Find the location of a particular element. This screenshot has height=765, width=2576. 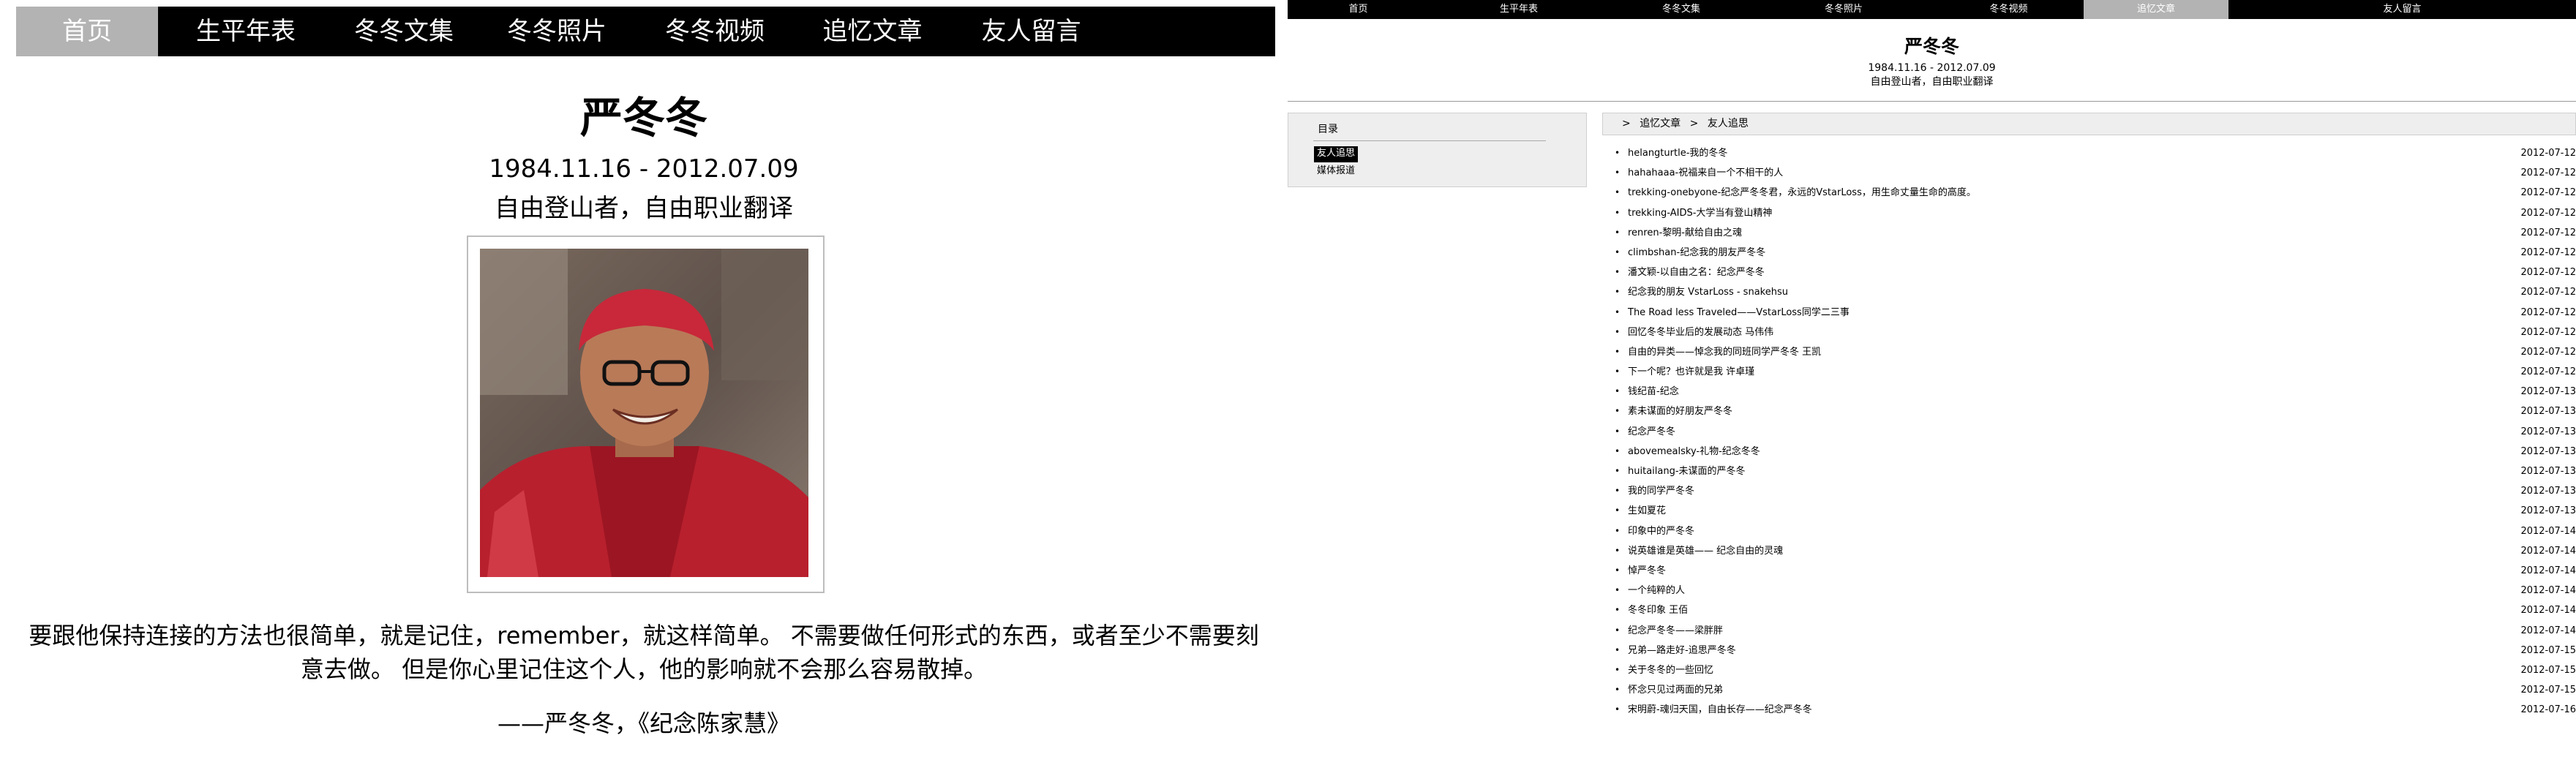

article-link: 兄弟—路走好-追思严冬冬 is located at coordinates (1682, 650).